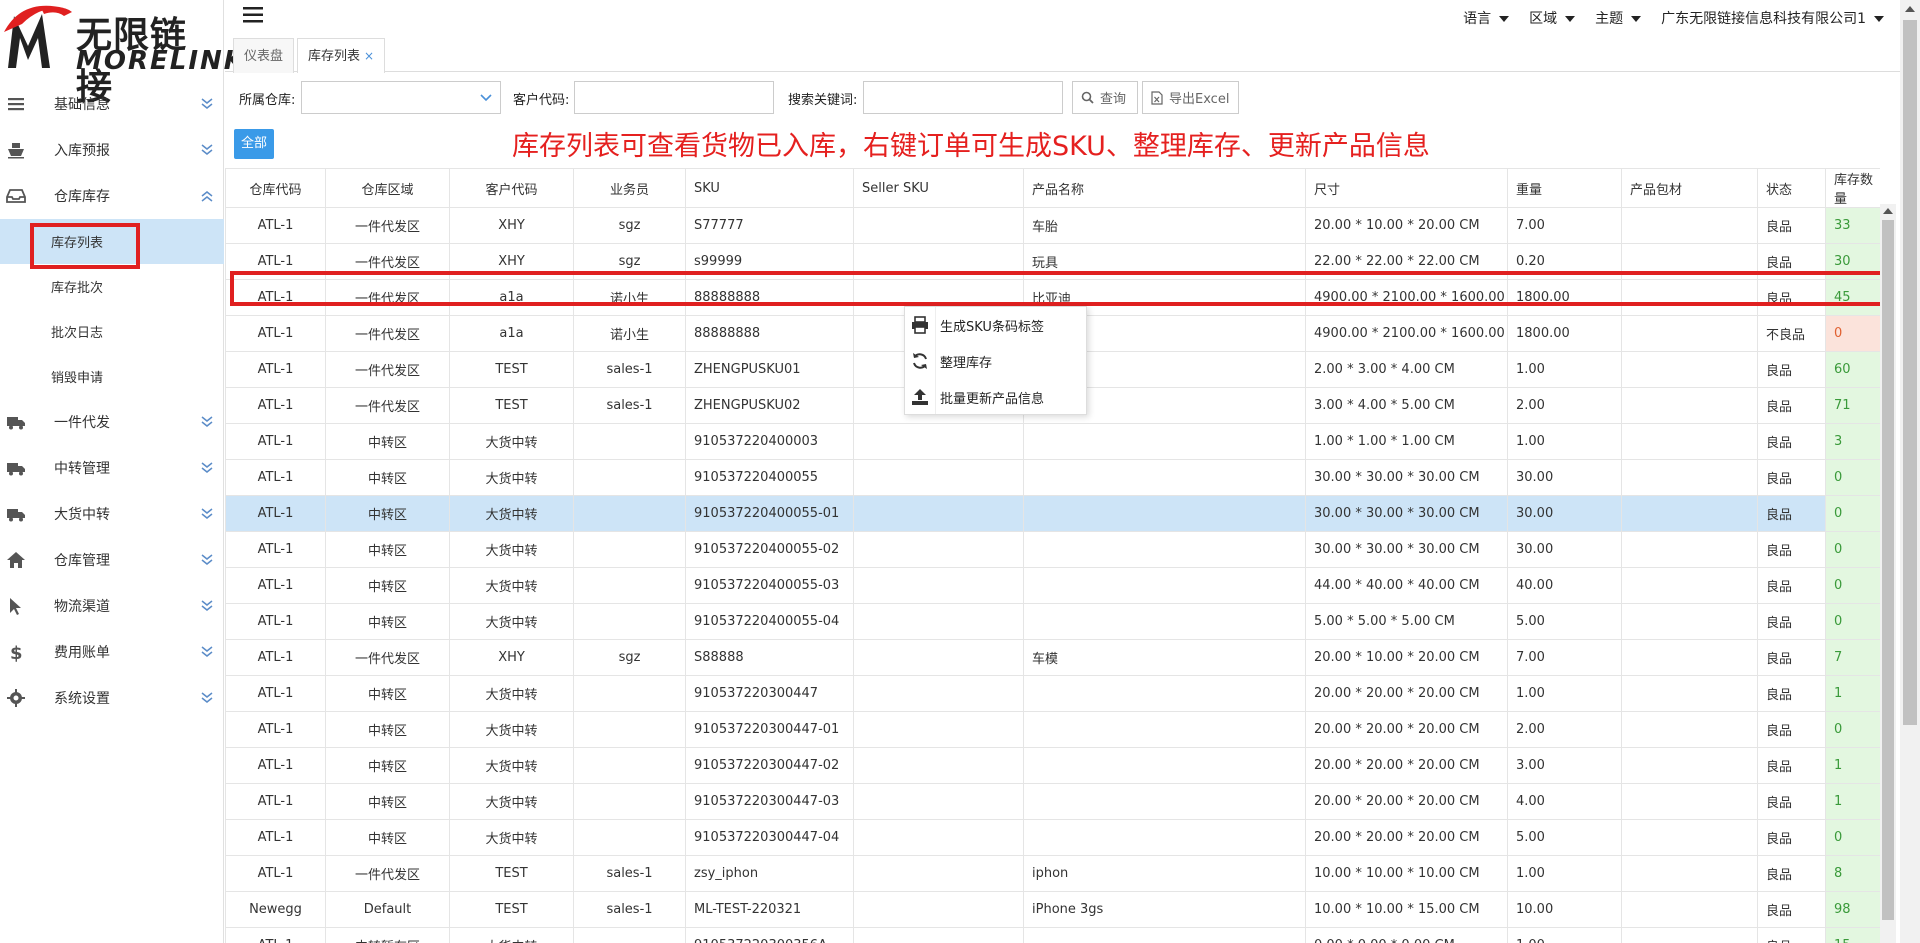  What do you see at coordinates (112, 196) in the screenshot?
I see `sidebar-item-warehouse-inventory: 仓库库存` at bounding box center [112, 196].